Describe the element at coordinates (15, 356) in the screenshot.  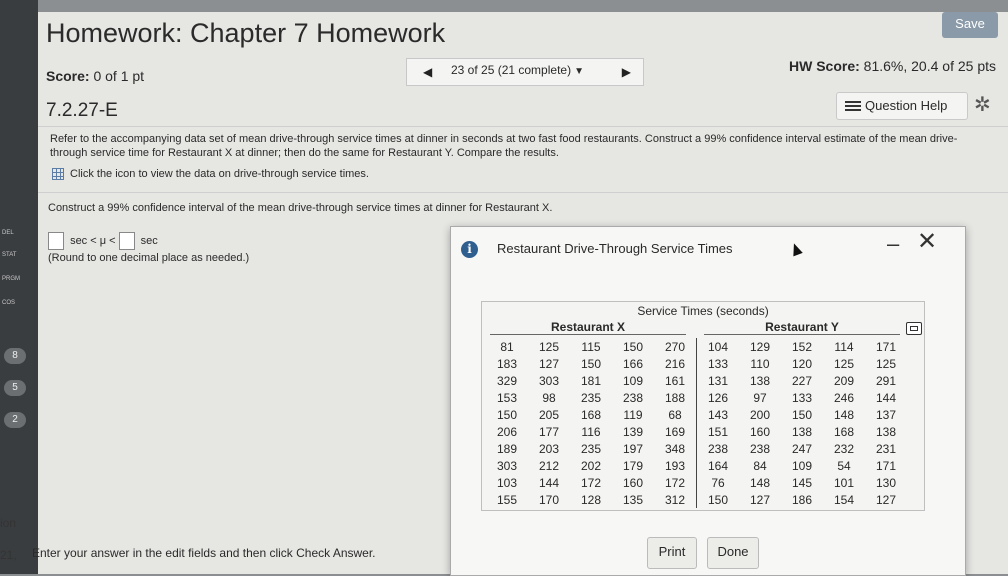
I see `calc-key-8: 8` at that location.